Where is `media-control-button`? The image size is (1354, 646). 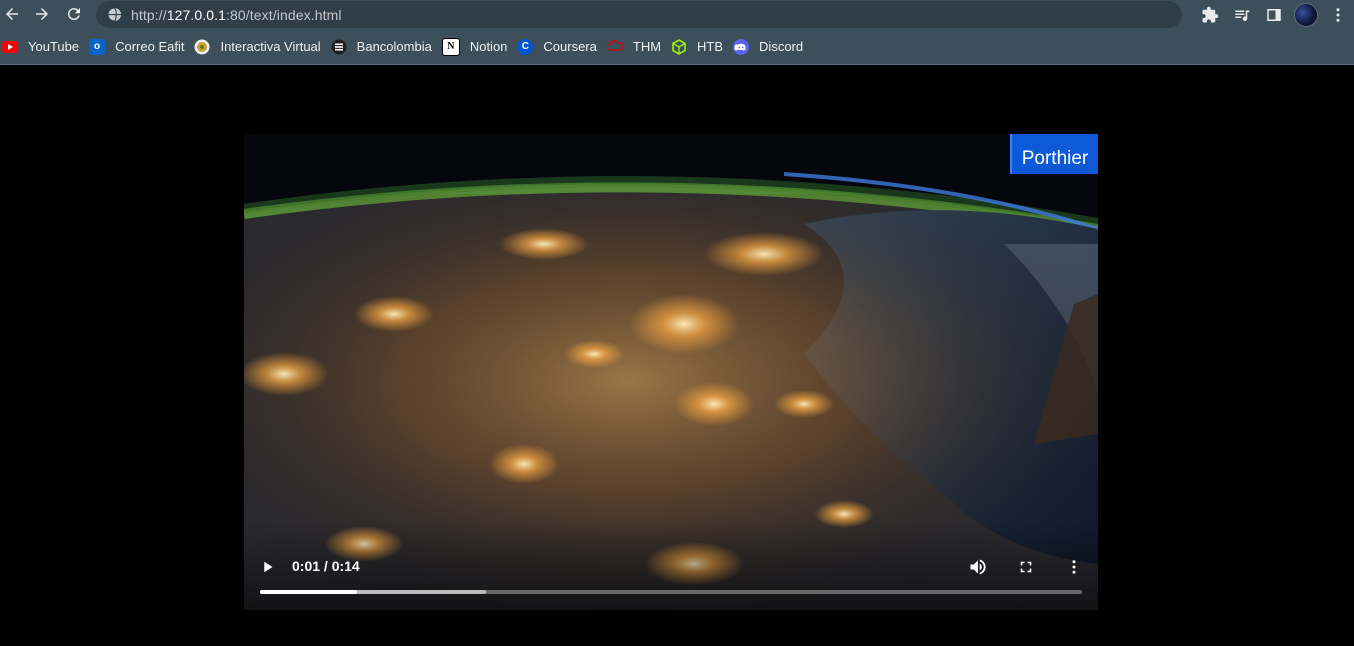
media-control-button is located at coordinates (1242, 14).